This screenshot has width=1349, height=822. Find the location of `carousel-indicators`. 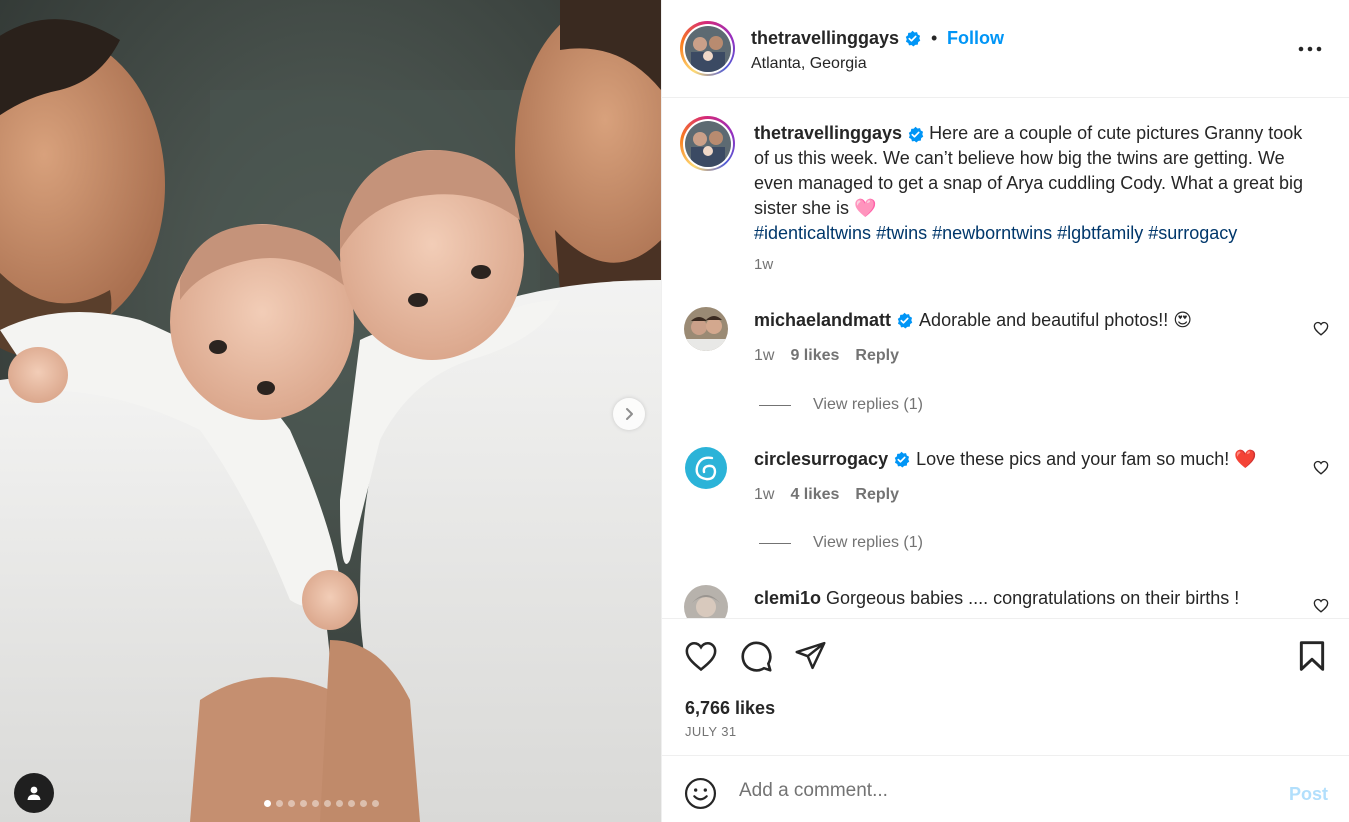

carousel-indicators is located at coordinates (321, 803).